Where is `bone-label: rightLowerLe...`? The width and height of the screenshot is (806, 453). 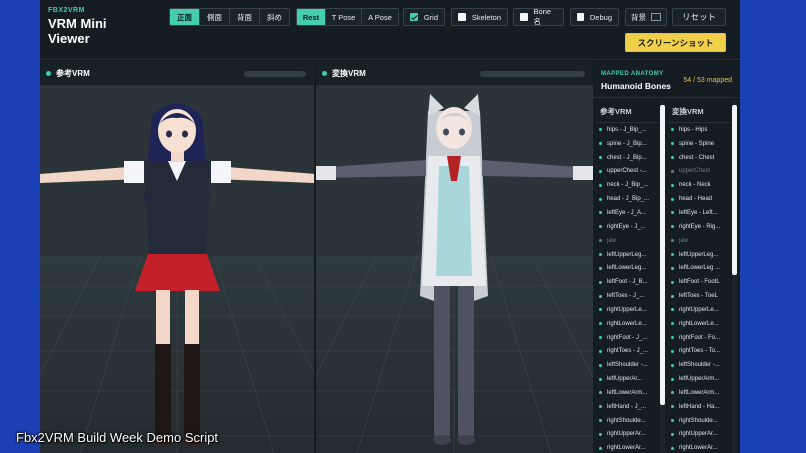
bone-label: rightLowerLe... is located at coordinates (627, 323).